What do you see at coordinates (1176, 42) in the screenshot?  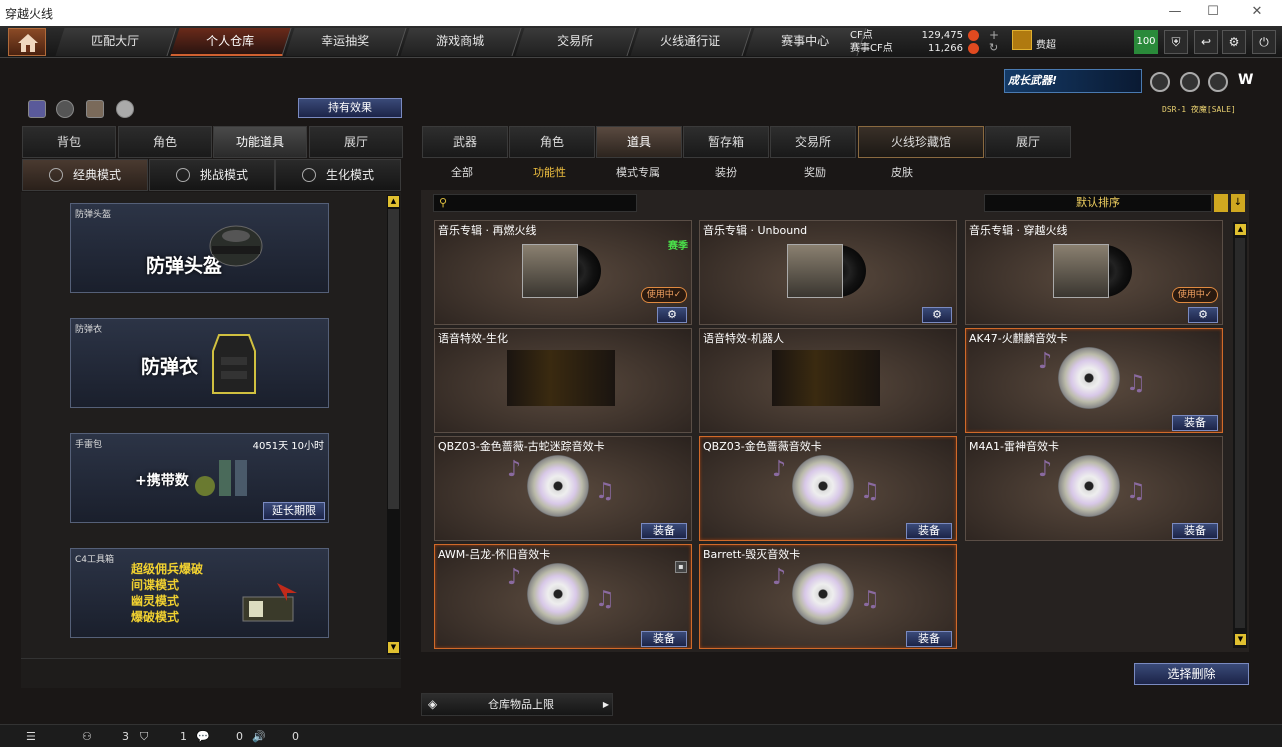 I see `shield-icon: ⛨` at bounding box center [1176, 42].